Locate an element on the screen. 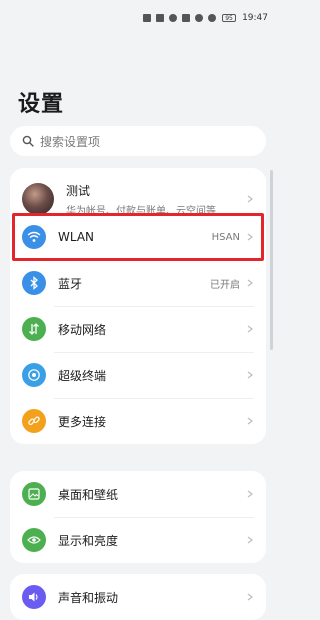 This screenshot has height=620, width=320. more-connections-label: 更多连接 is located at coordinates (82, 421).